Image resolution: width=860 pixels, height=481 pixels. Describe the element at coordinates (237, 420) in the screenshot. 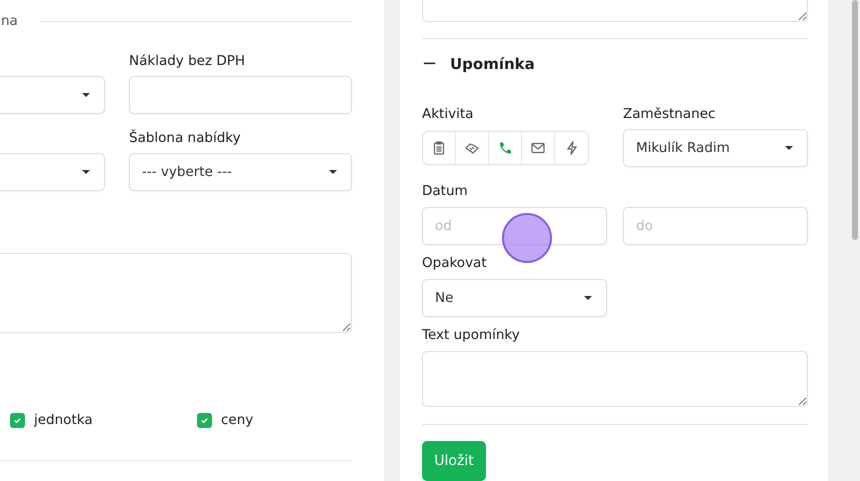

I see `checkbox-label: ceny` at that location.